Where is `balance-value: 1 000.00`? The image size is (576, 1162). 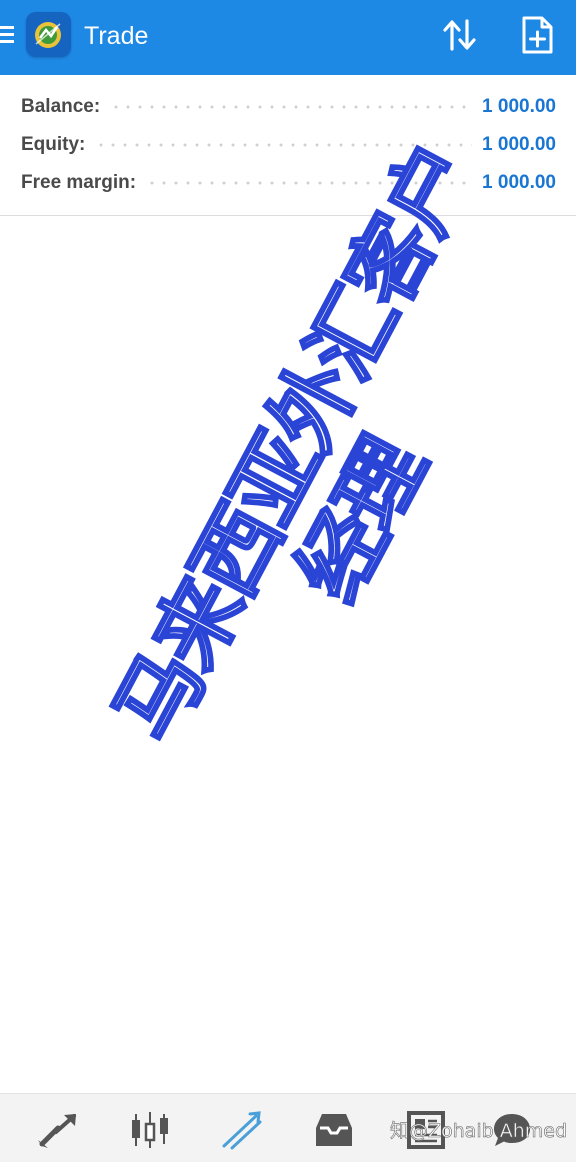 balance-value: 1 000.00 is located at coordinates (519, 106).